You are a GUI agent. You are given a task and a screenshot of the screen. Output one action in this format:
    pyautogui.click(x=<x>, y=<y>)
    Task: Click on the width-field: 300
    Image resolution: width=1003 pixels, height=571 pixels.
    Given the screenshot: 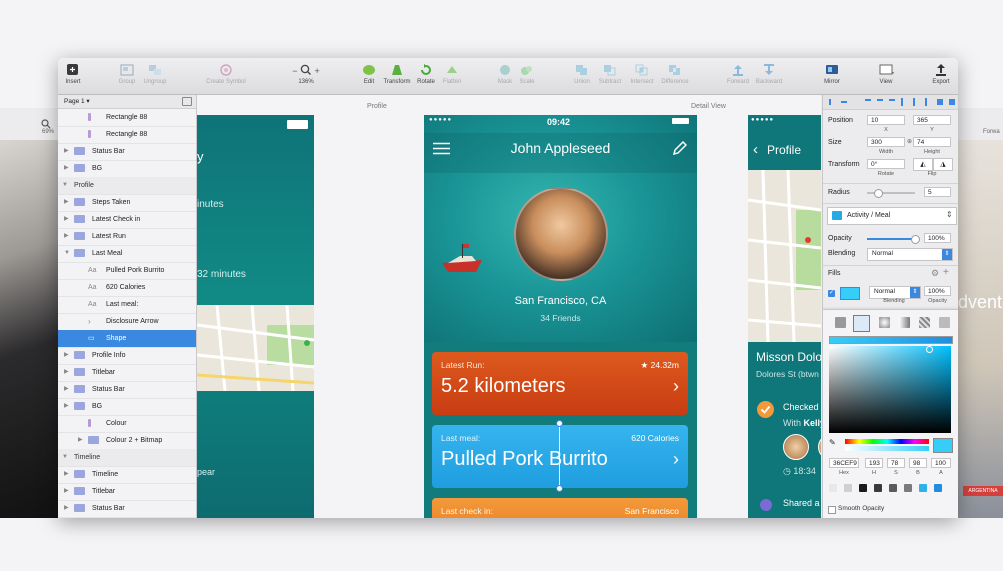 What is the action you would take?
    pyautogui.click(x=886, y=142)
    